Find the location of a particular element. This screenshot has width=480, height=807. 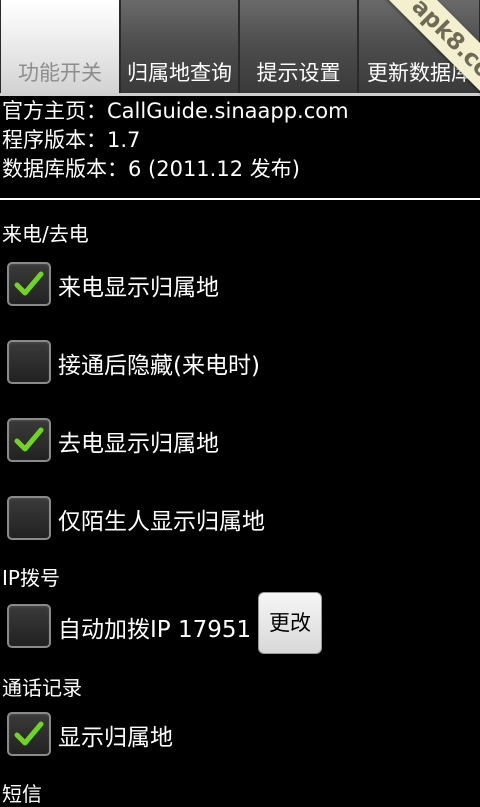

option-label: 自动加拨IP 17951 is located at coordinates (155, 630).